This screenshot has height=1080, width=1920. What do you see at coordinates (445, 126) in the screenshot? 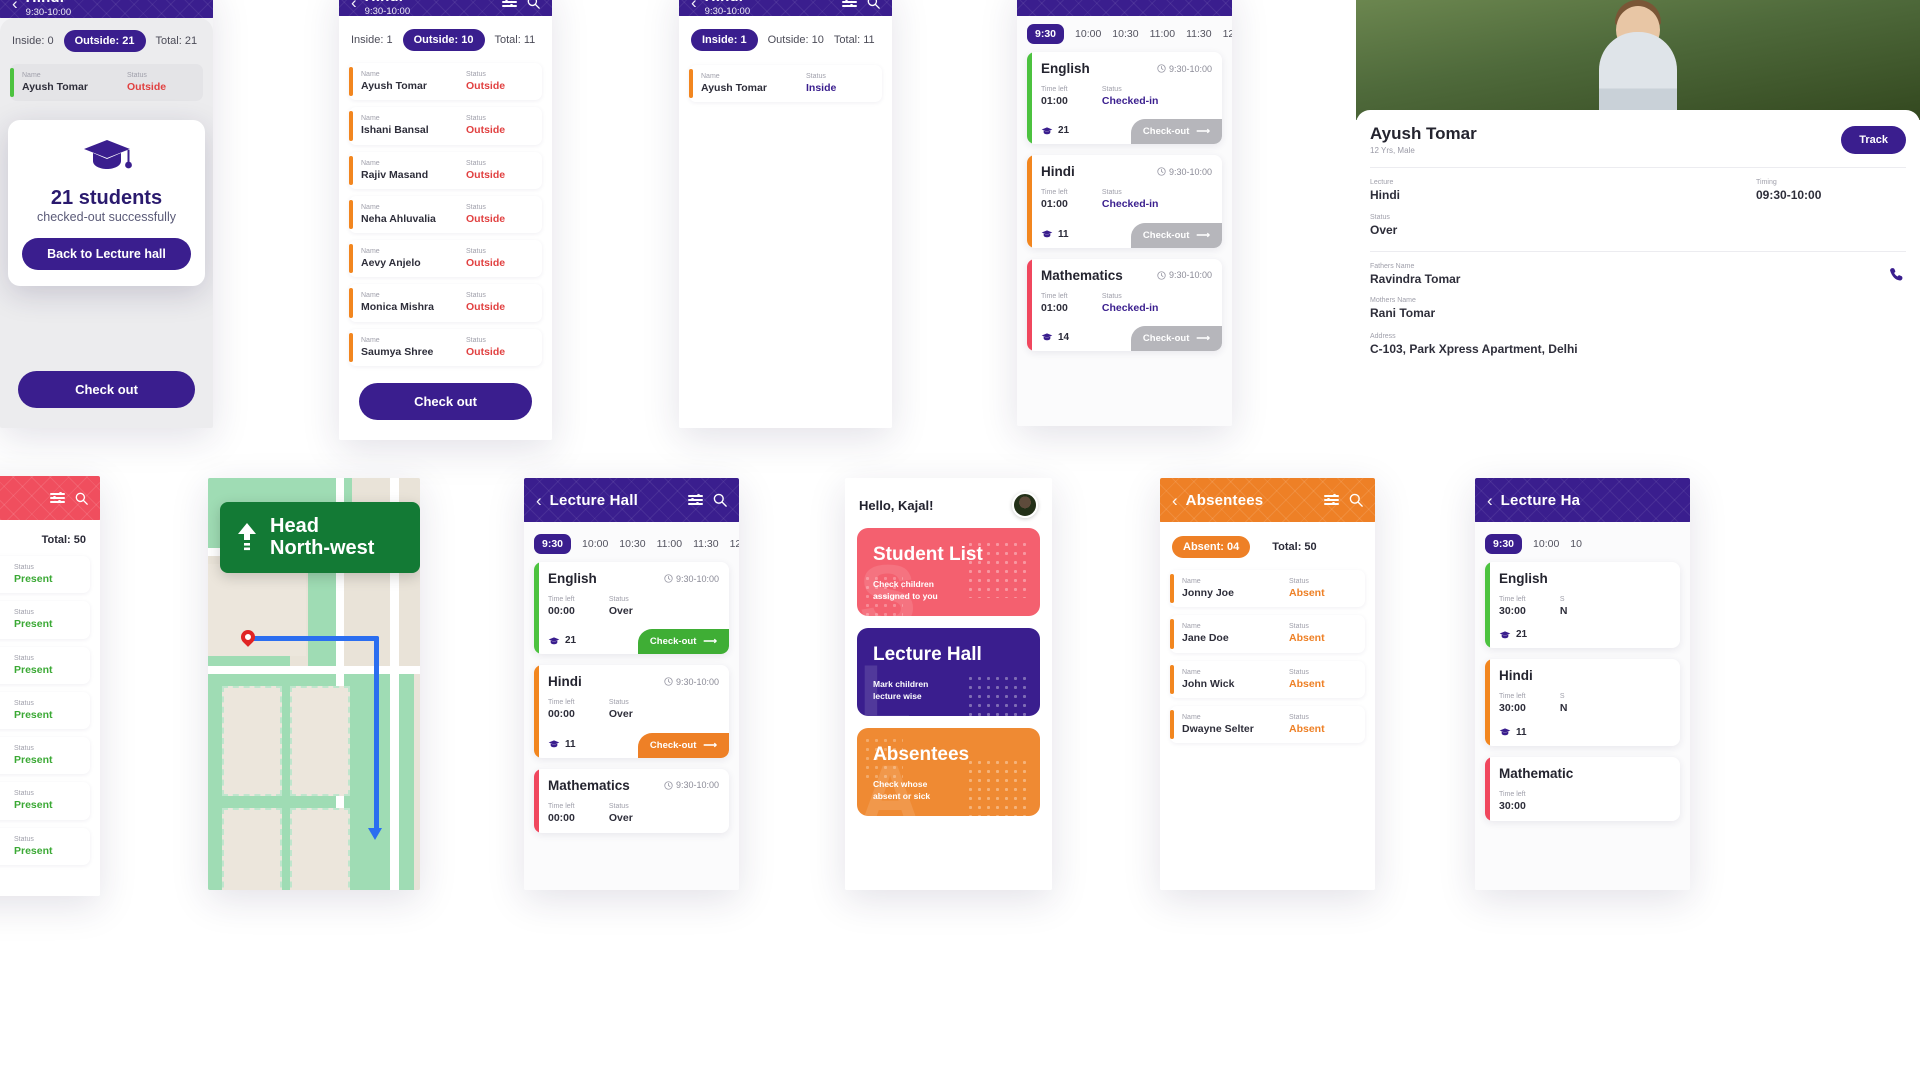
I see `table-row: Name Ishani Bansal Status Outside` at bounding box center [445, 126].